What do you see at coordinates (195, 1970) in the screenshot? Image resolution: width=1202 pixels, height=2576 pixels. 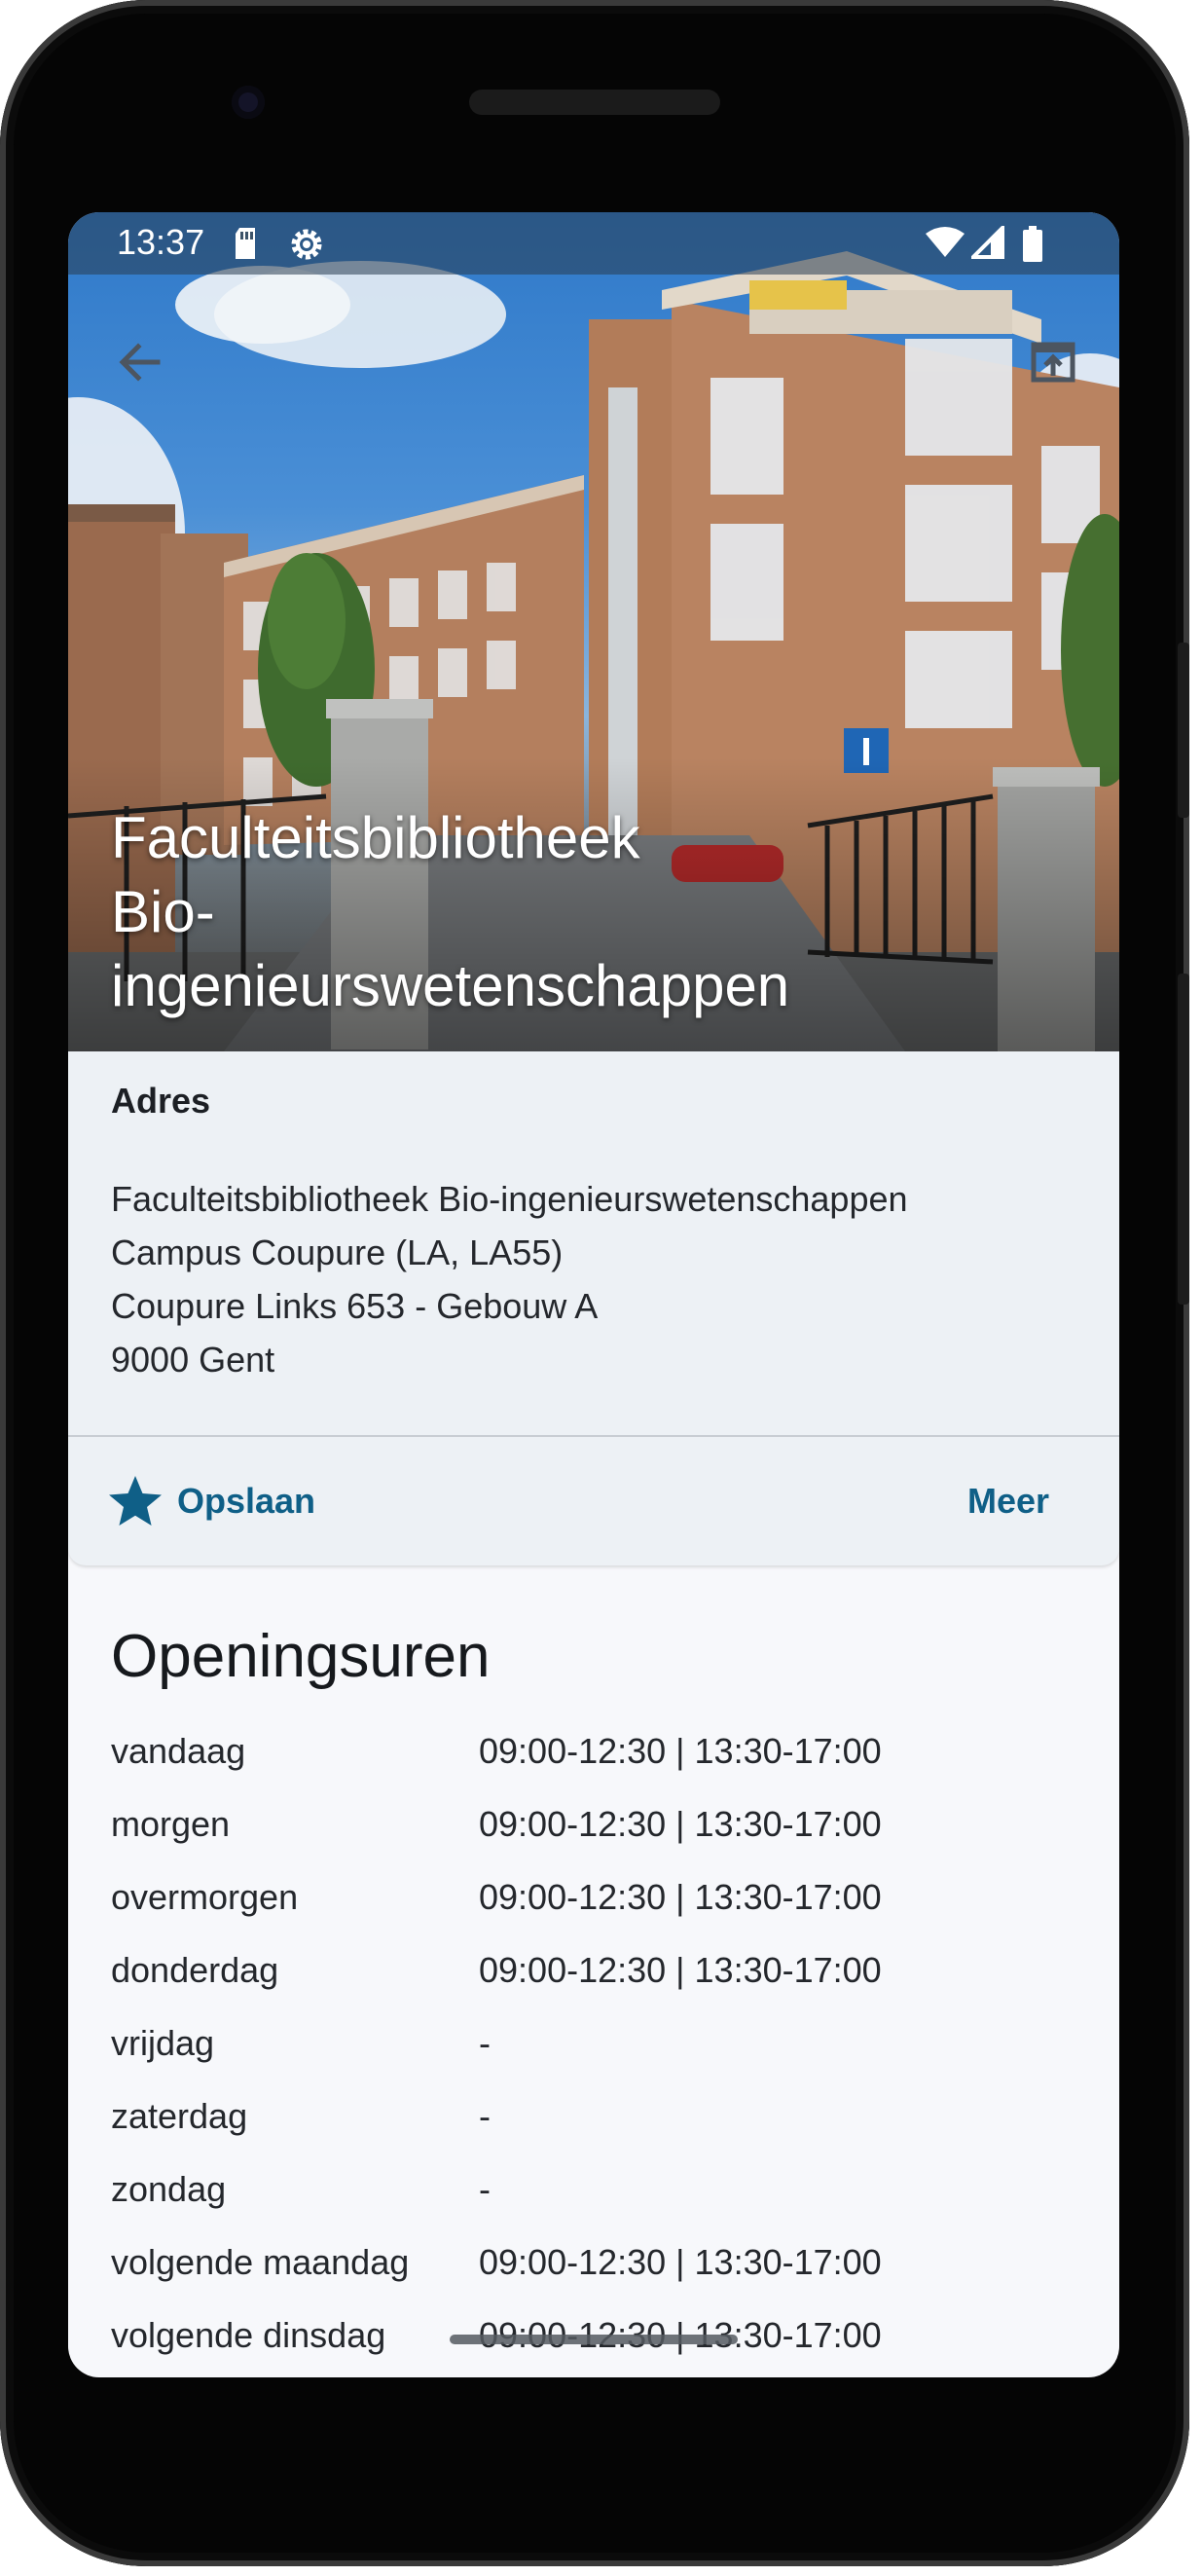 I see `hours-day: donderdag` at bounding box center [195, 1970].